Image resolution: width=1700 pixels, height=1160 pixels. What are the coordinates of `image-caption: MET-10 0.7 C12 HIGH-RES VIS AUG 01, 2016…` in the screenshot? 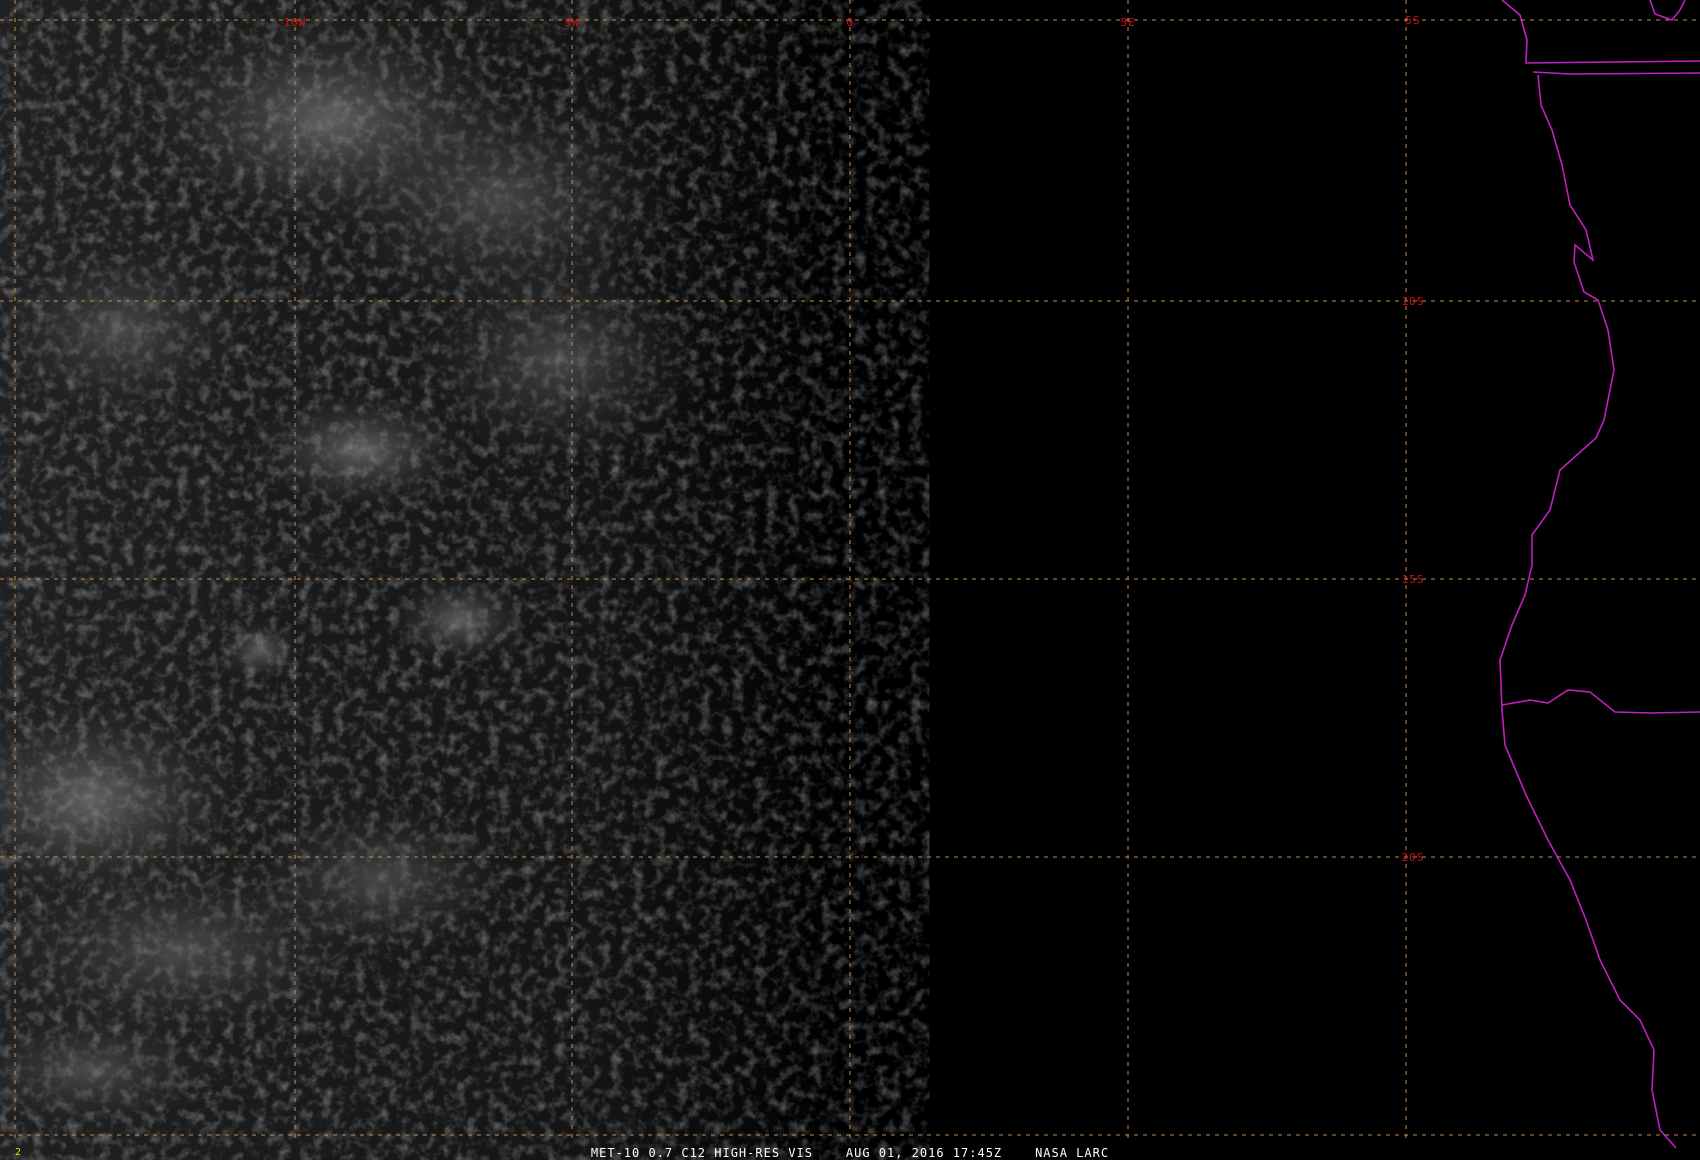 It's located at (850, 1153).